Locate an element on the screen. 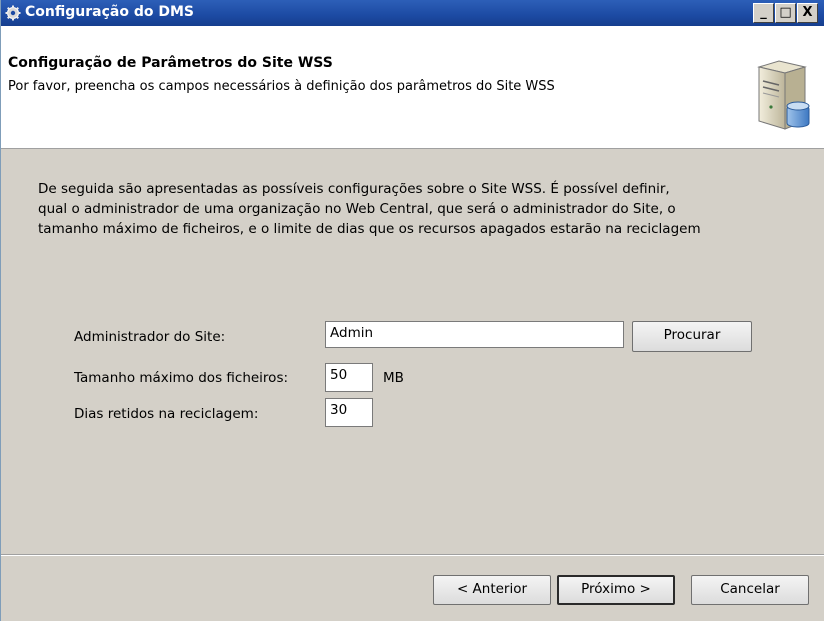 Image resolution: width=824 pixels, height=621 pixels. browse-button: Procurar is located at coordinates (692, 336).